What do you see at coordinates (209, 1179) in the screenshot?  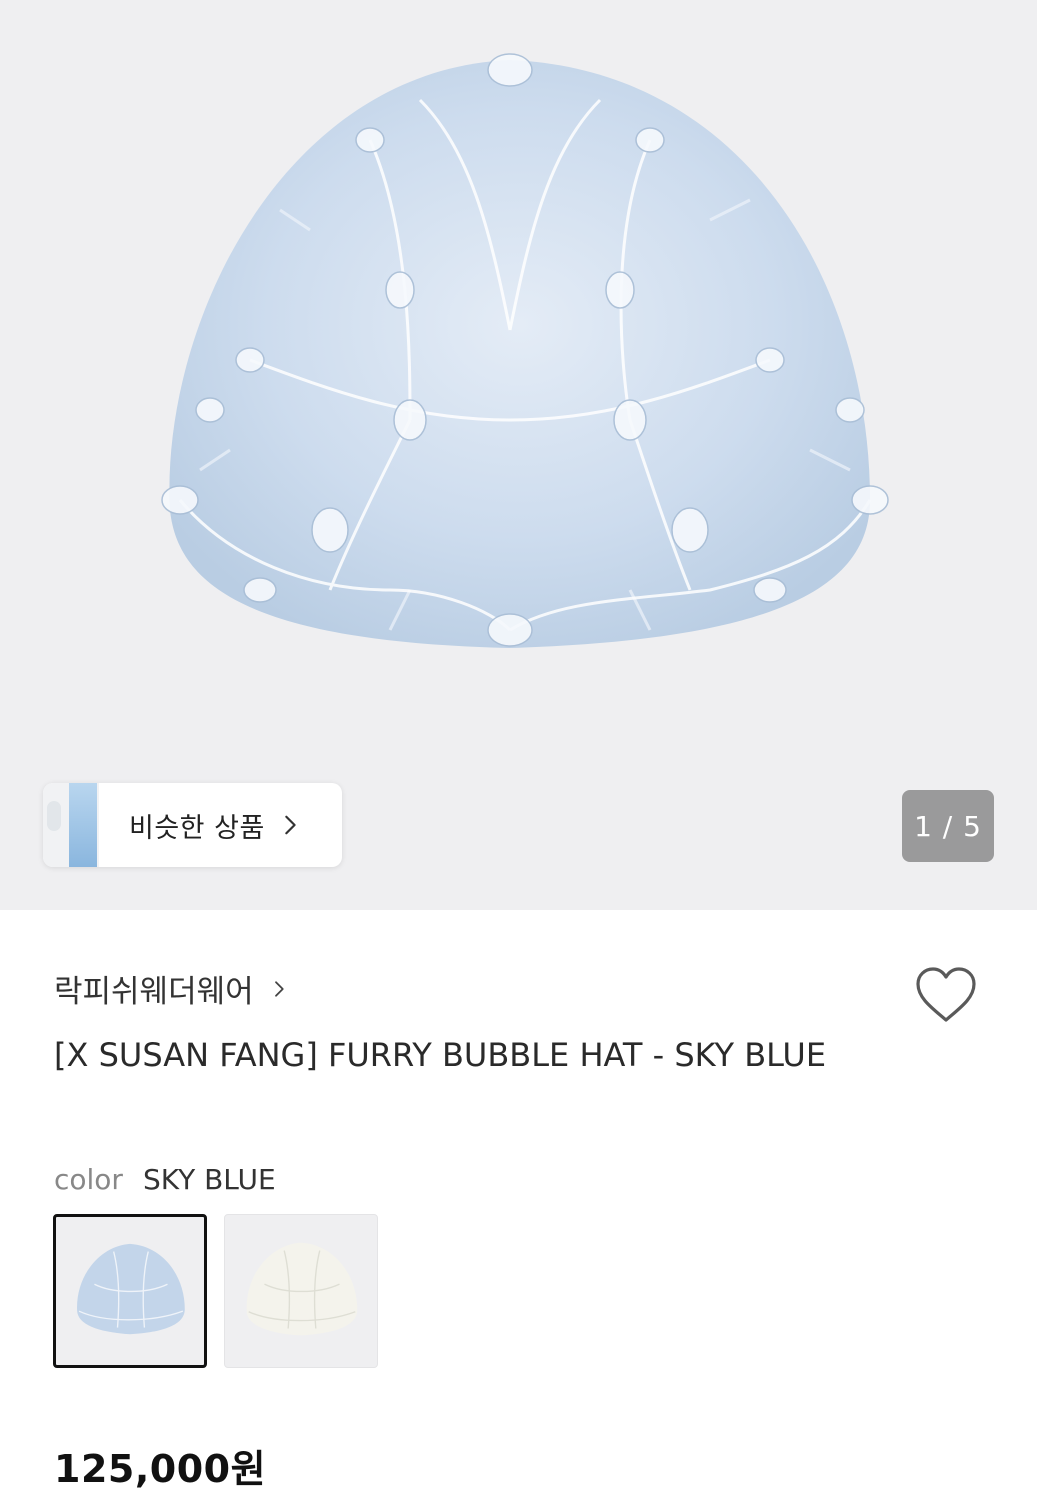 I see `selected-color-value: SKY BLUE` at bounding box center [209, 1179].